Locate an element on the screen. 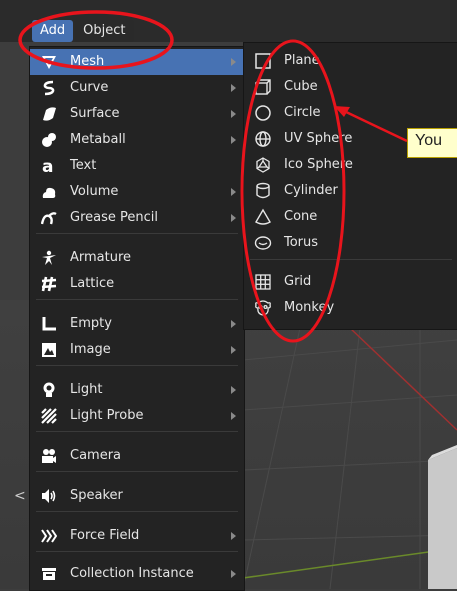  mesh-item-cylinder: Cylinder is located at coordinates (350, 191).